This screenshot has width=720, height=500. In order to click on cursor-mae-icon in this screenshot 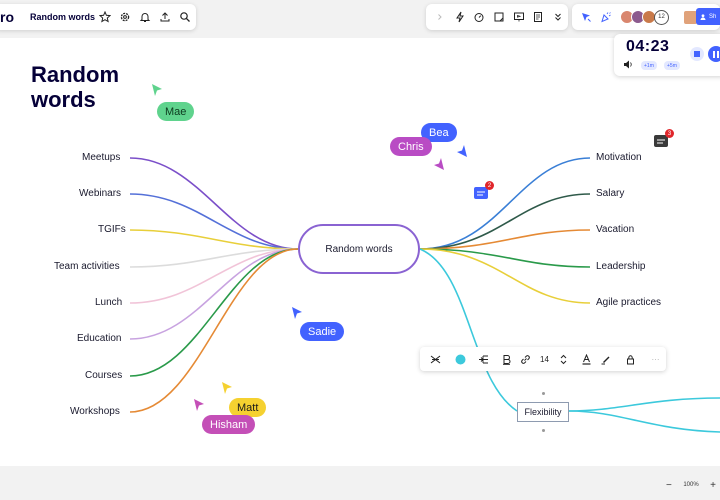, I will do `click(157, 90)`.